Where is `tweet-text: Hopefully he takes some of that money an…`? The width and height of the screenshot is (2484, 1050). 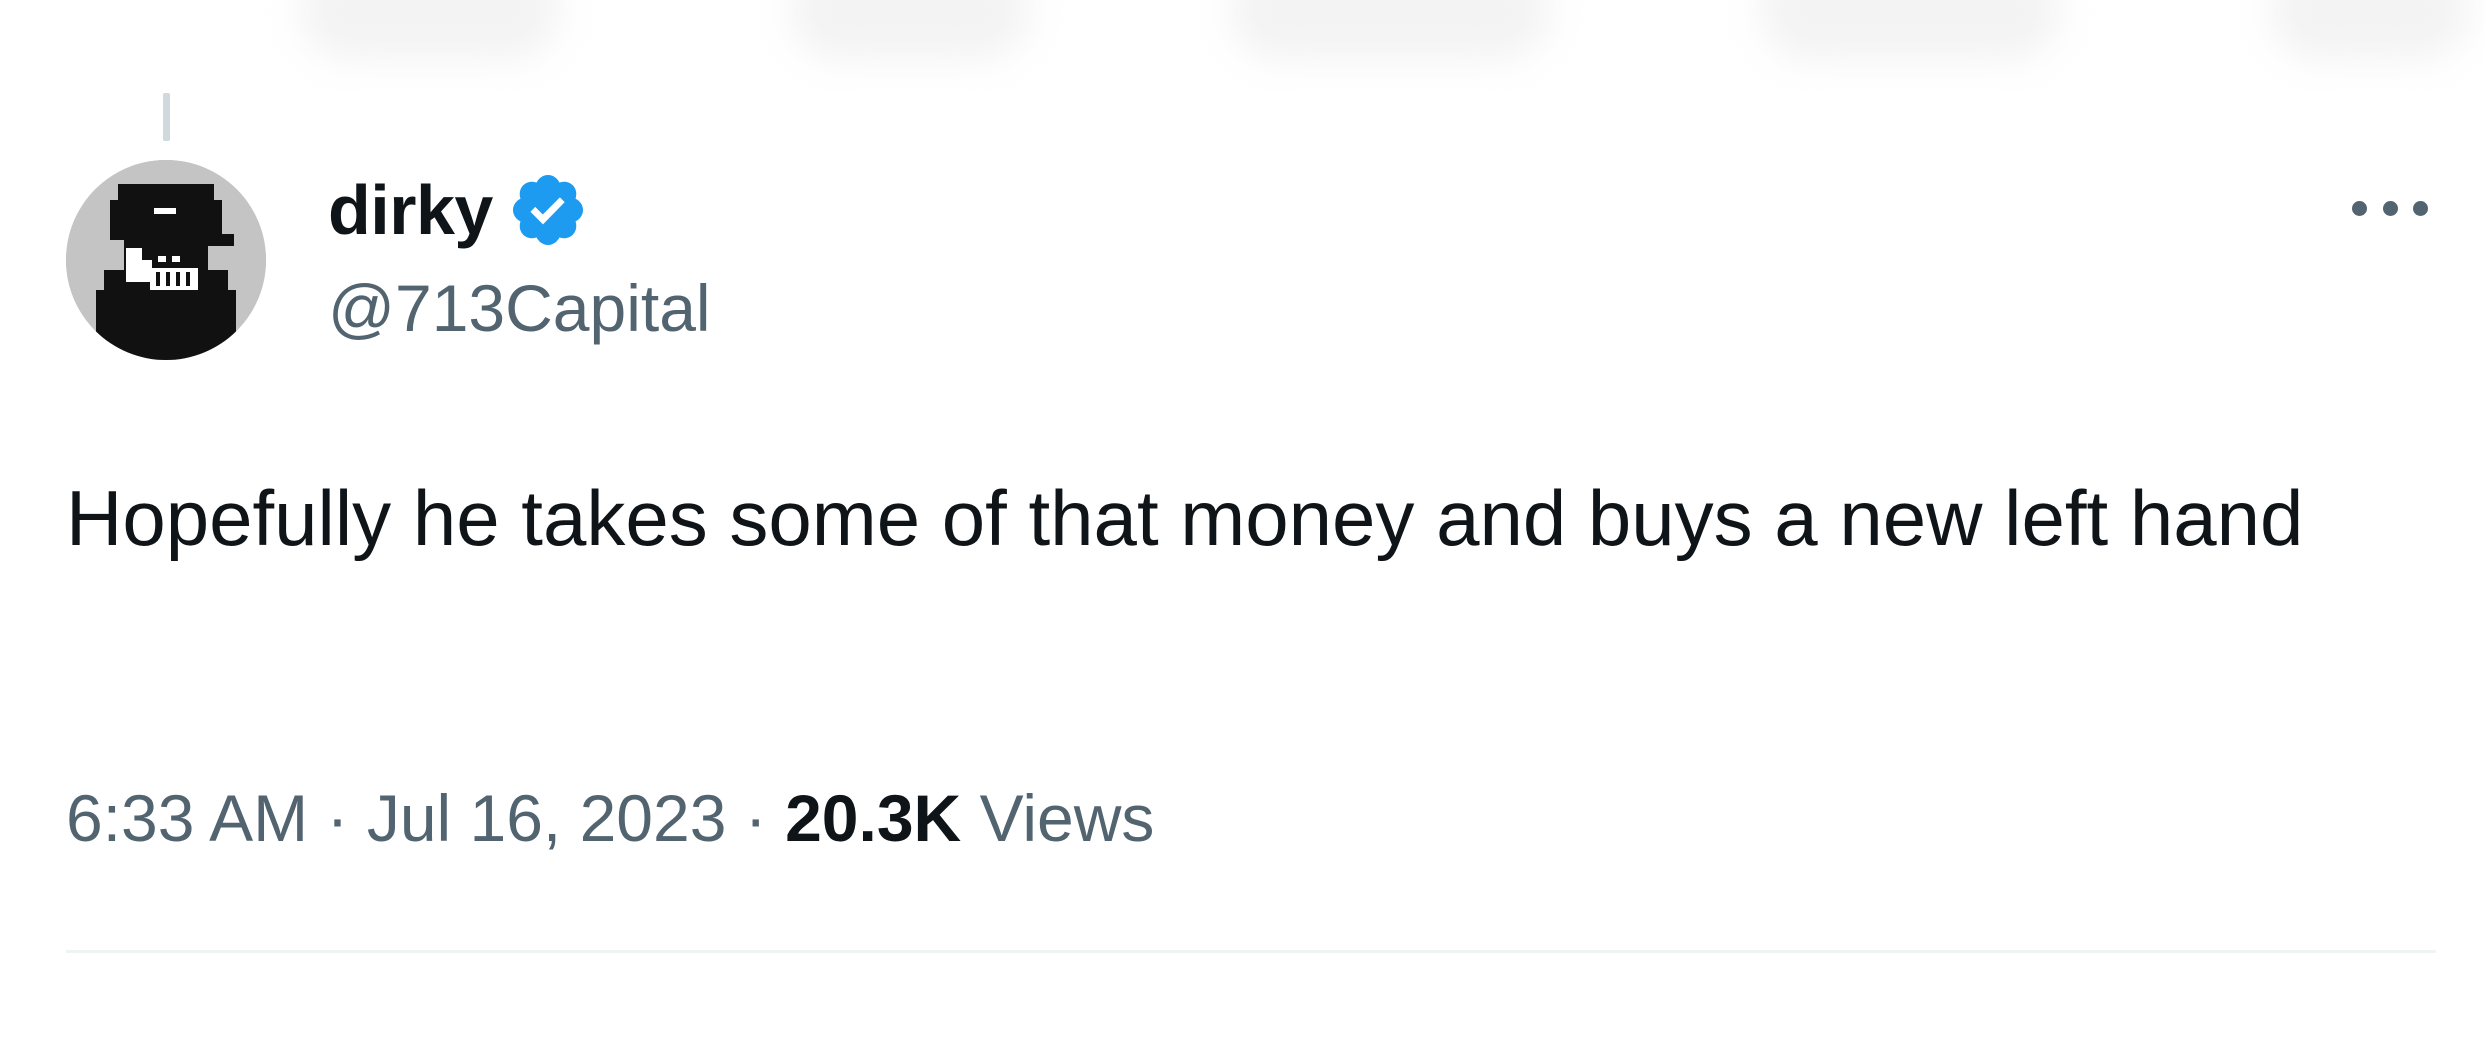
tweet-text: Hopefully he takes some of that money an… is located at coordinates (1185, 518).